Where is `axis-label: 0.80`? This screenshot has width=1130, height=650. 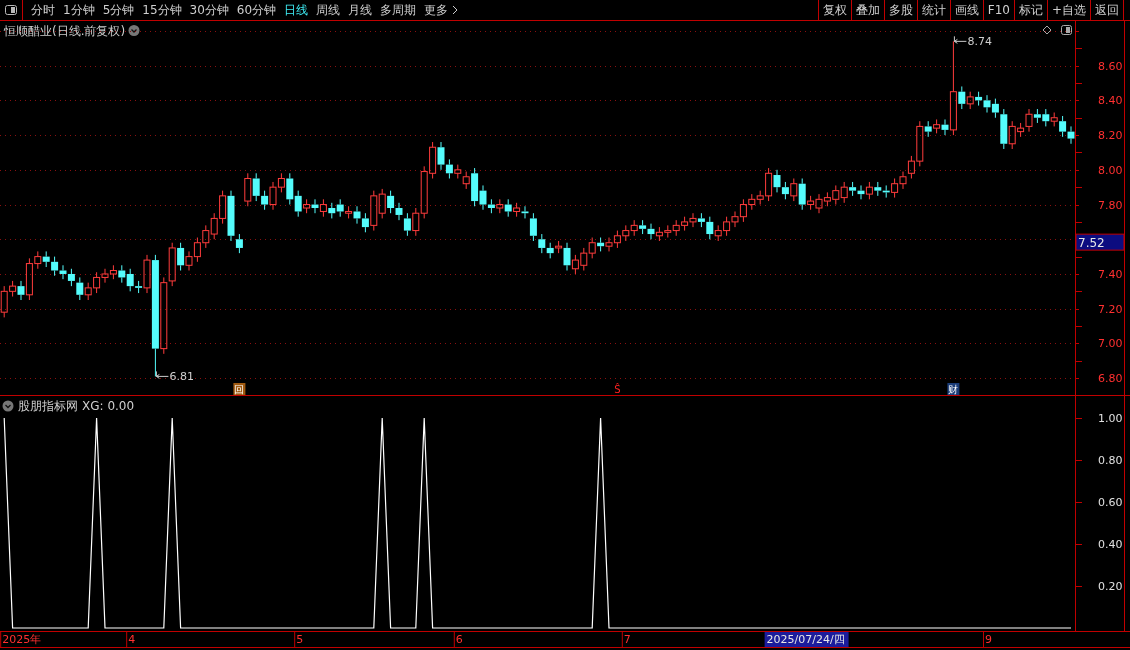
axis-label: 0.80 is located at coordinates (1110, 460).